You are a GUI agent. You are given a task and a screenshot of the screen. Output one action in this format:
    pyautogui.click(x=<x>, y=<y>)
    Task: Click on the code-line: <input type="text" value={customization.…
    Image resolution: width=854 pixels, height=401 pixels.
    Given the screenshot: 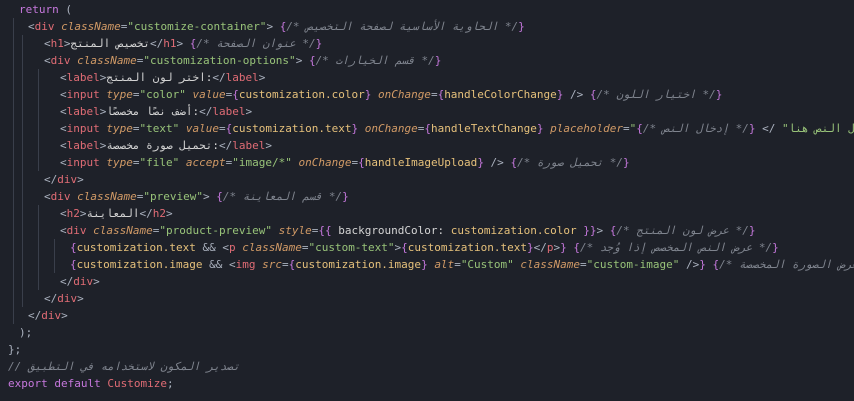 What is the action you would take?
    pyautogui.click(x=427, y=128)
    